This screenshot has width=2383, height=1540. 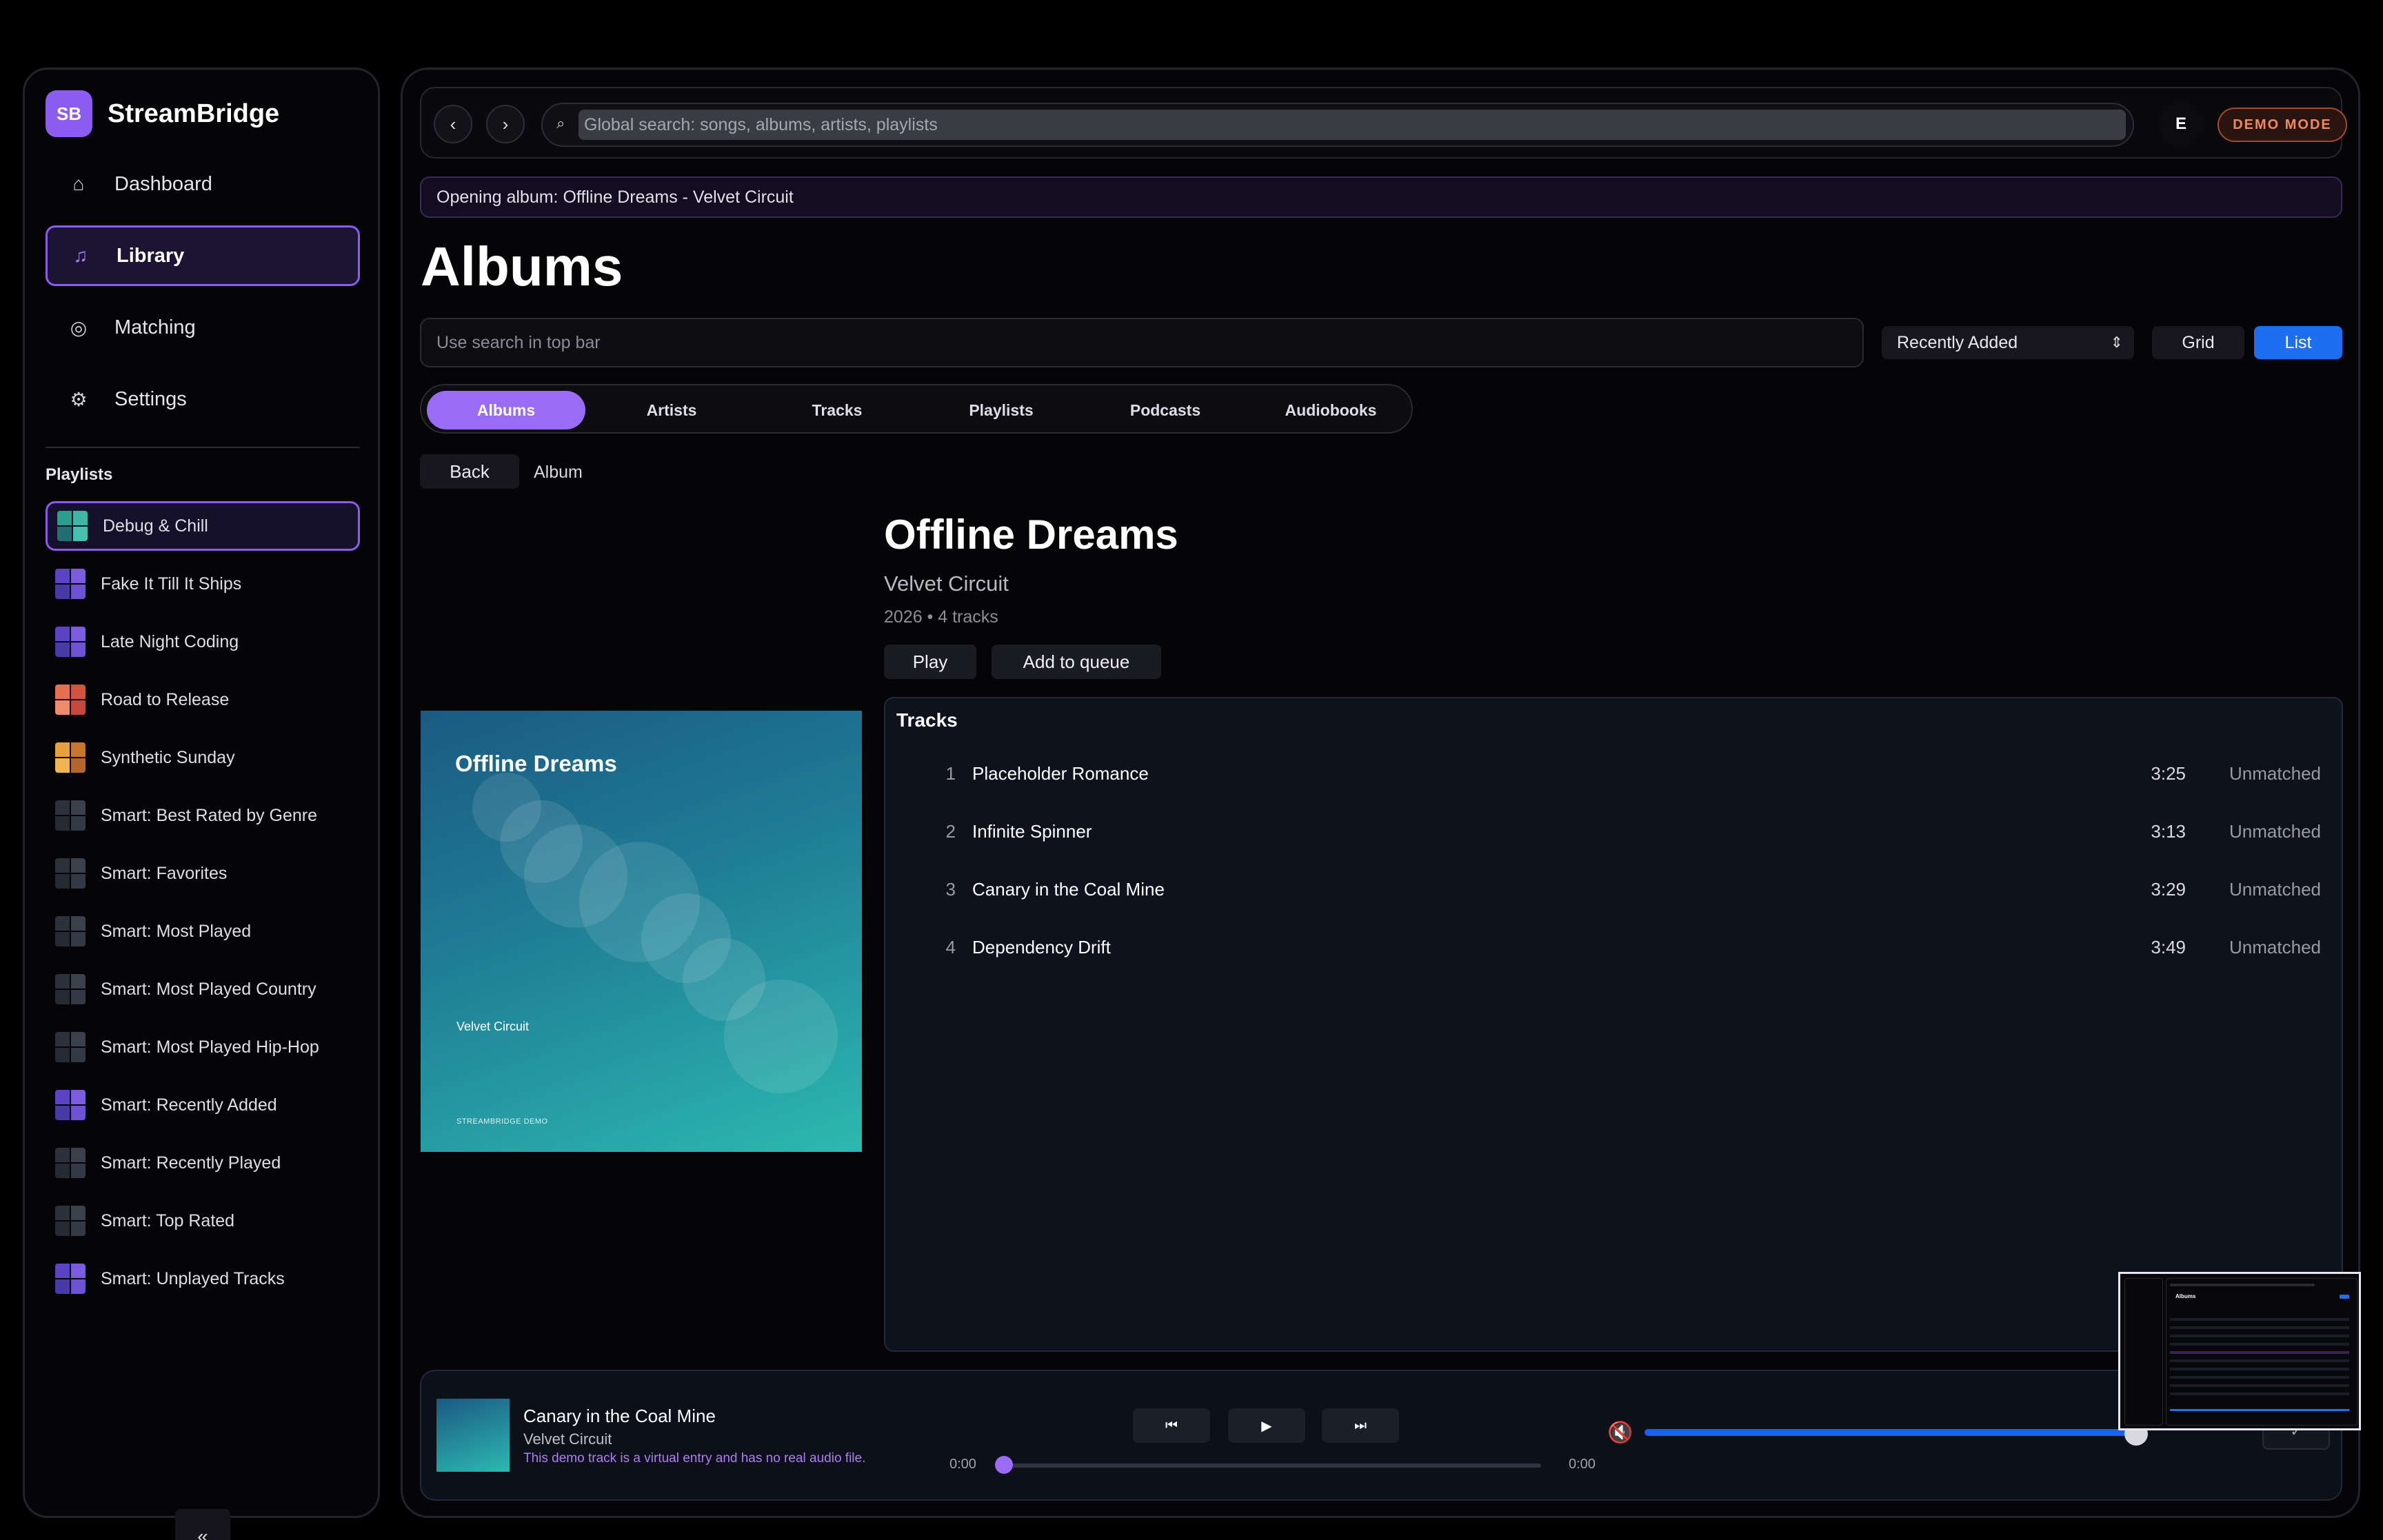 I want to click on playlist-label: Smart: Most Played Hip-Hop, so click(x=210, y=1047).